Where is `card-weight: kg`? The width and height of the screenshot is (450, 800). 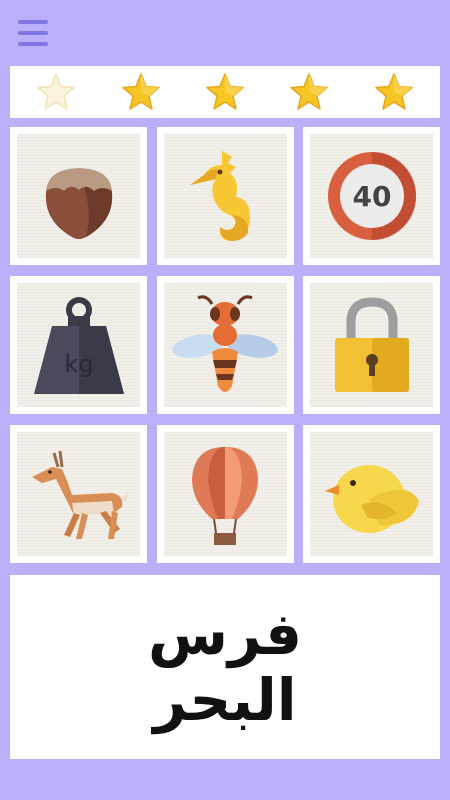
card-weight: kg is located at coordinates (78, 345).